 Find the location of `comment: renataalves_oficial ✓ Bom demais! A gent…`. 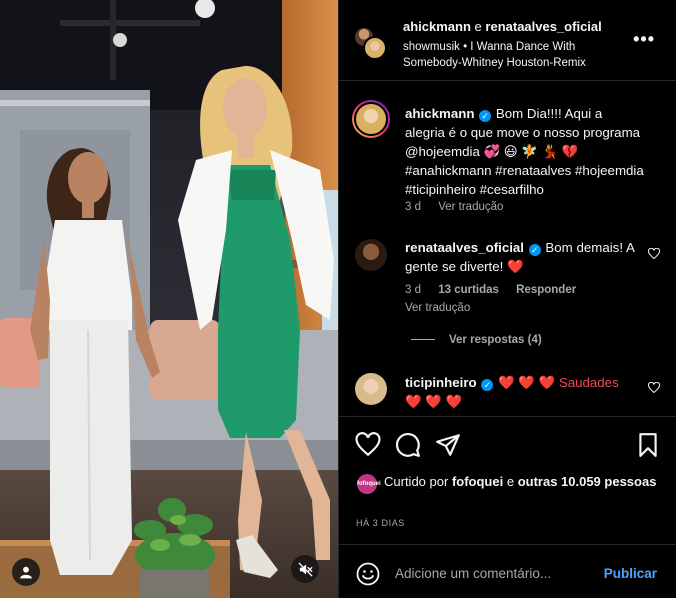

comment: renataalves_oficial ✓ Bom demais! A gent… is located at coordinates (521, 257).